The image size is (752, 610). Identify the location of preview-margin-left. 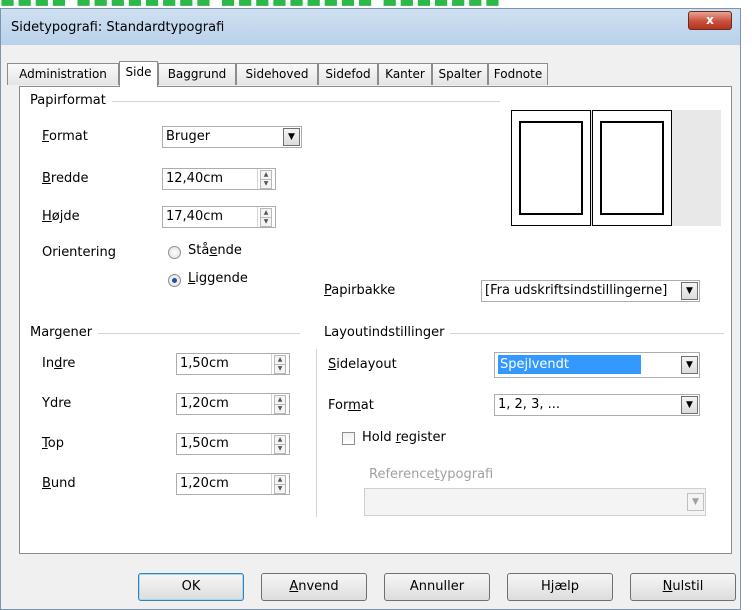
(551, 168).